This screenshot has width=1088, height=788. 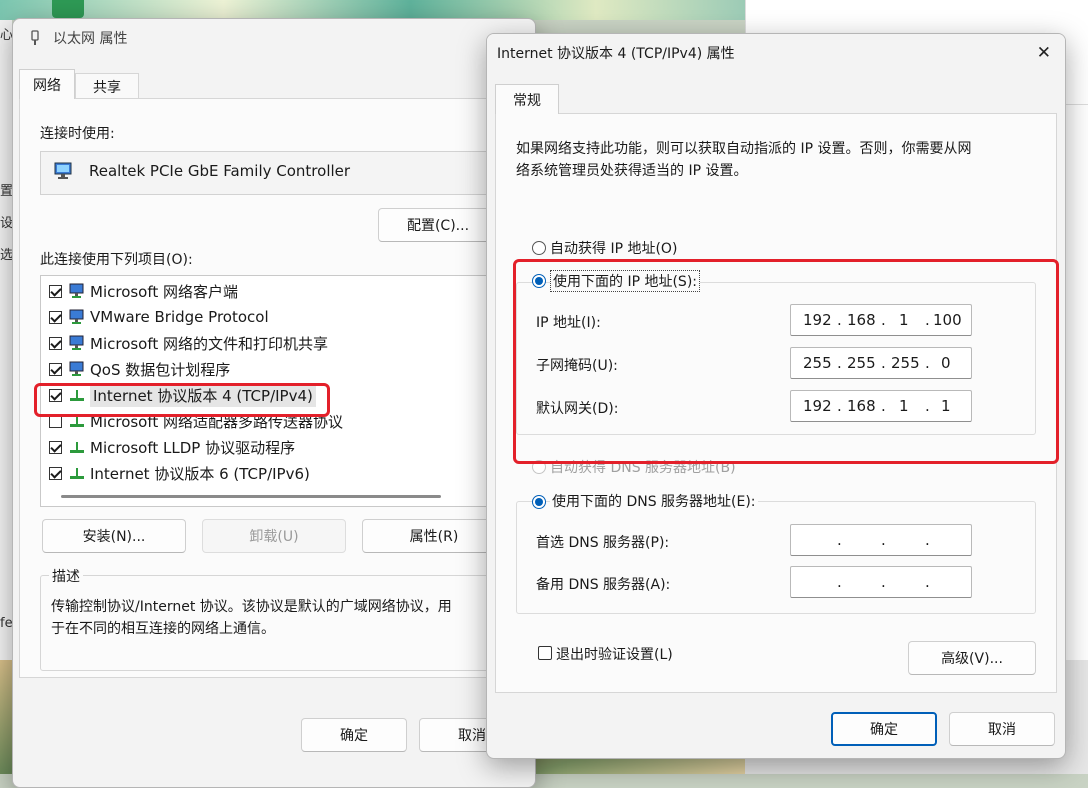 I want to click on list-item-label: Internet 协议版本 6 (TCP/IPv6), so click(x=200, y=473).